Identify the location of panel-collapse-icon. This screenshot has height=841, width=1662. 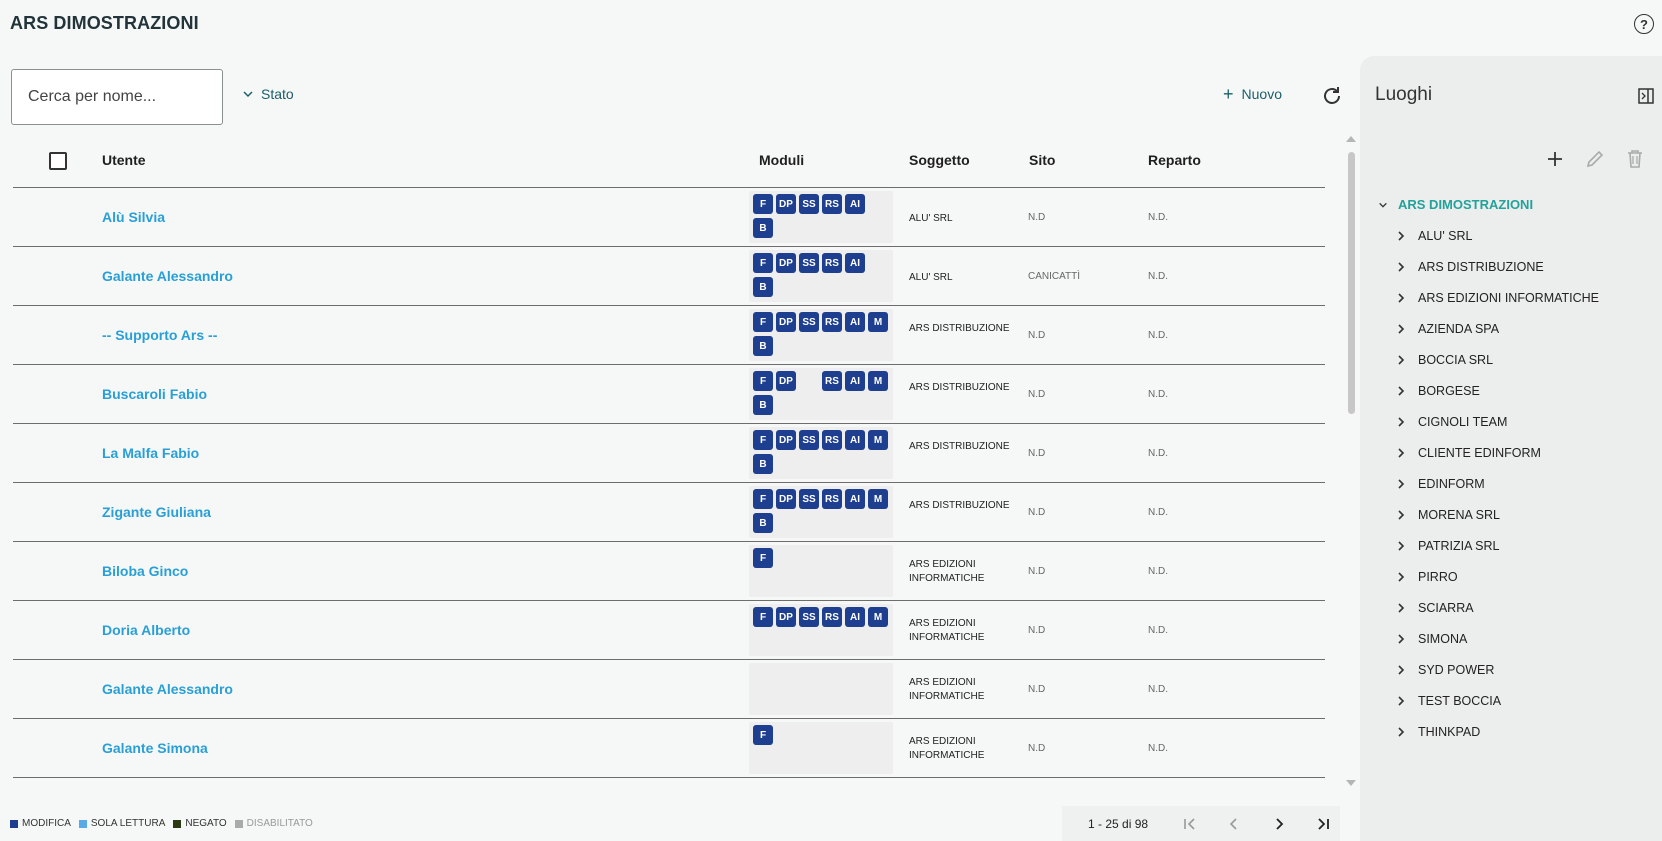
(1646, 96).